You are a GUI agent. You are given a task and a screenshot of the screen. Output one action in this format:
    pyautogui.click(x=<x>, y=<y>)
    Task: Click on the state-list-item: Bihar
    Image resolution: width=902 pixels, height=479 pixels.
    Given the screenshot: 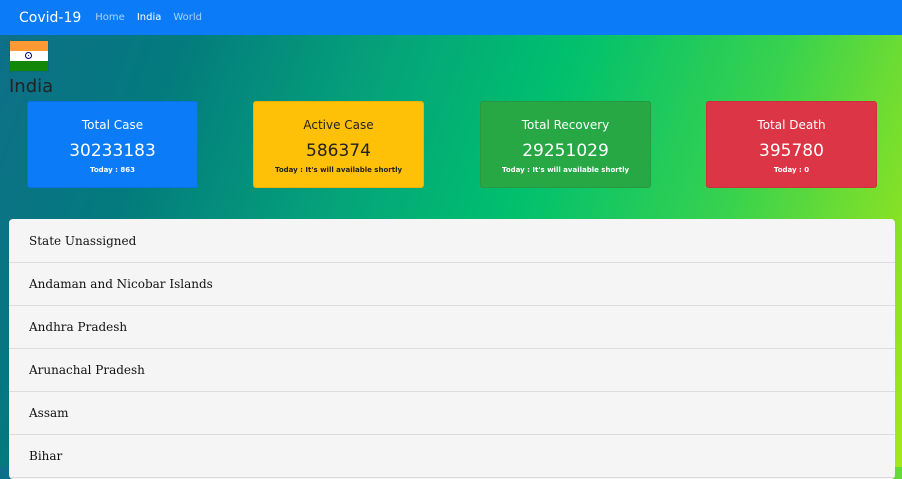 What is the action you would take?
    pyautogui.click(x=452, y=456)
    